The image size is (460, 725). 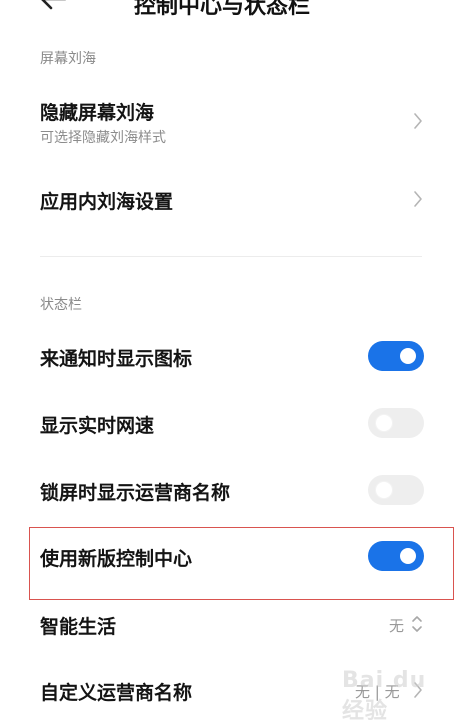 I want to click on carrier-lock-toggle, so click(x=396, y=490).